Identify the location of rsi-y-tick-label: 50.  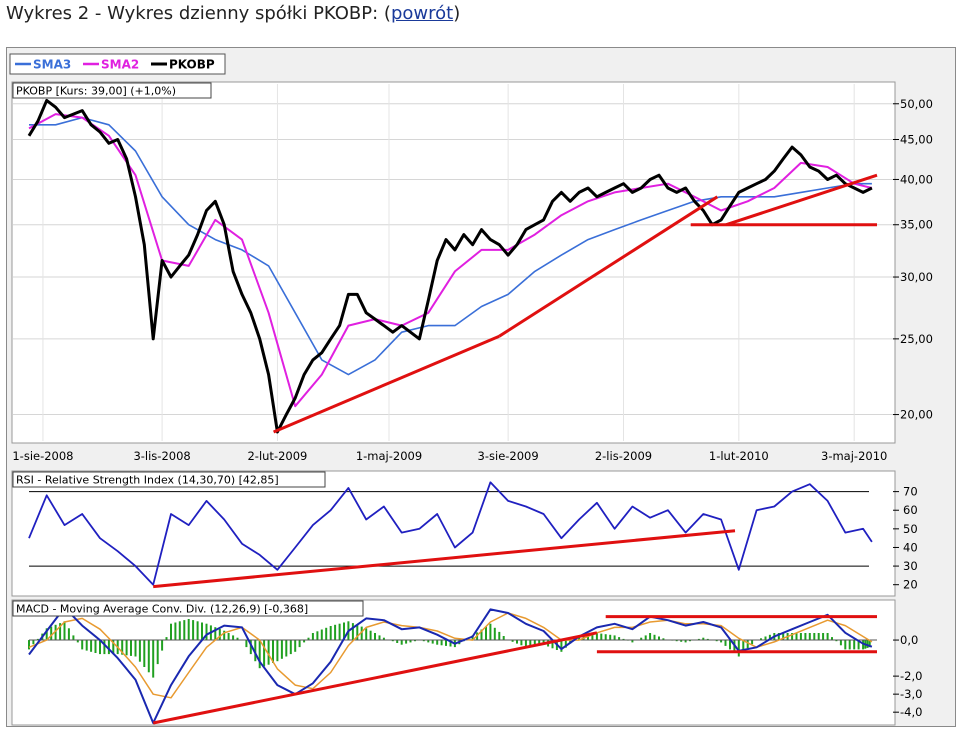
(910, 529).